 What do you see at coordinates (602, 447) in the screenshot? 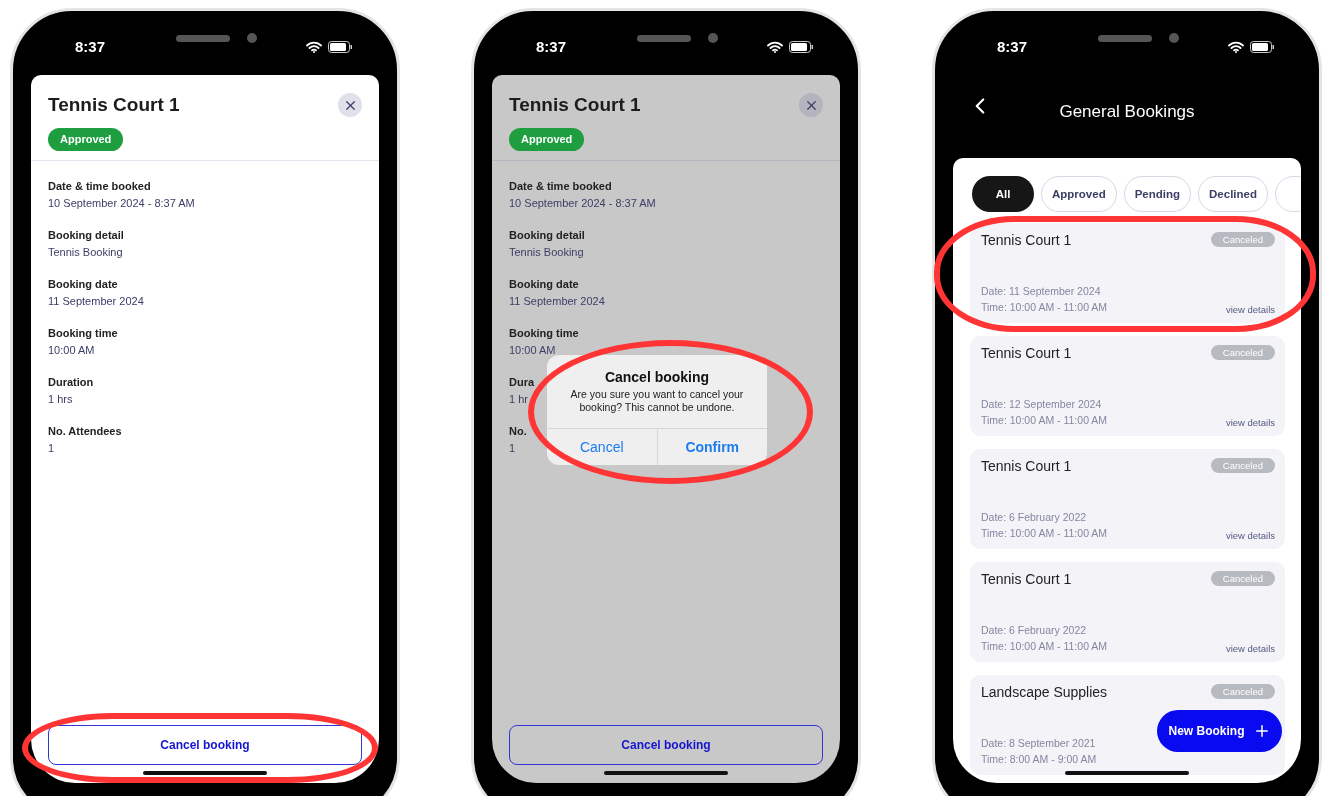
I see `dialog-button: Cancel` at bounding box center [602, 447].